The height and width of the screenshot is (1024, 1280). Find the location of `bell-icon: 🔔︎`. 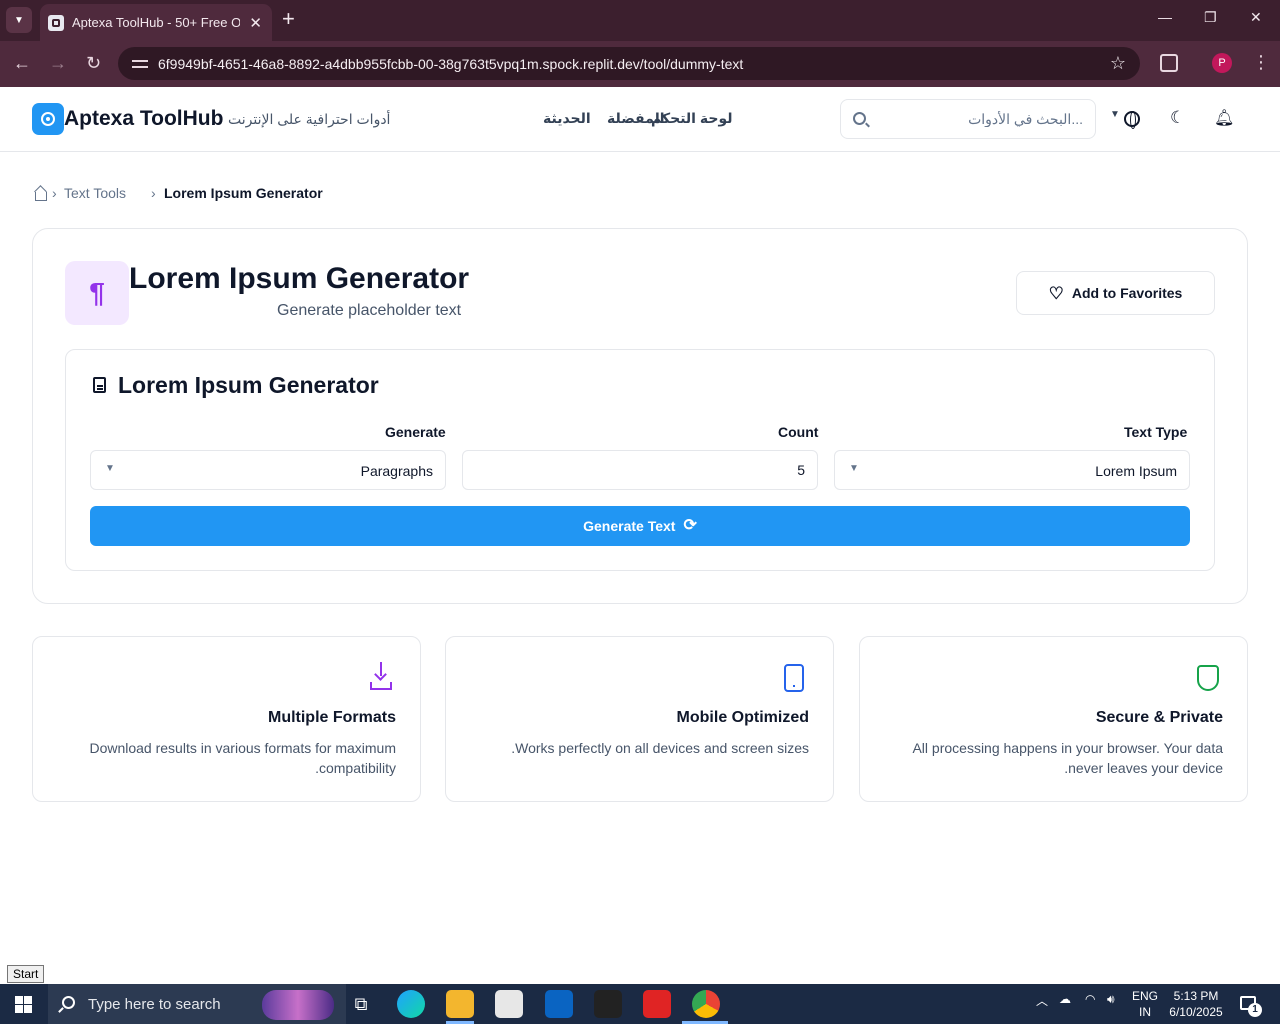

bell-icon: 🔔︎ is located at coordinates (1224, 118).